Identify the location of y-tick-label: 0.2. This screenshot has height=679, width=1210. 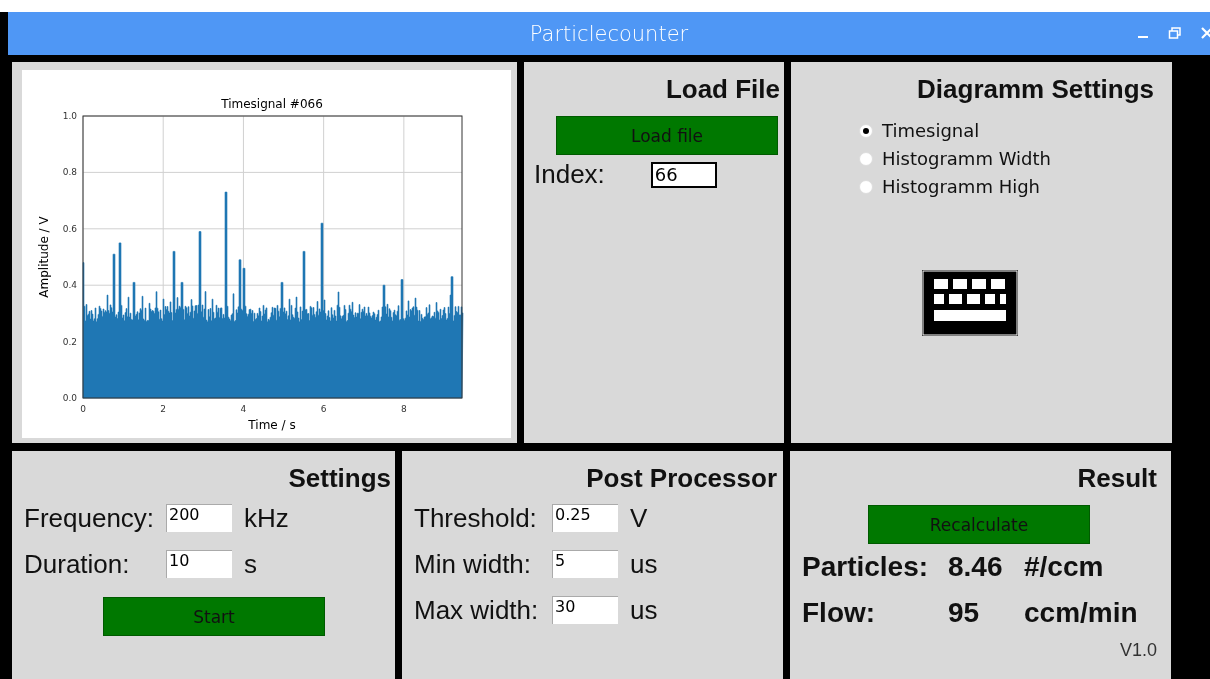
(69, 341).